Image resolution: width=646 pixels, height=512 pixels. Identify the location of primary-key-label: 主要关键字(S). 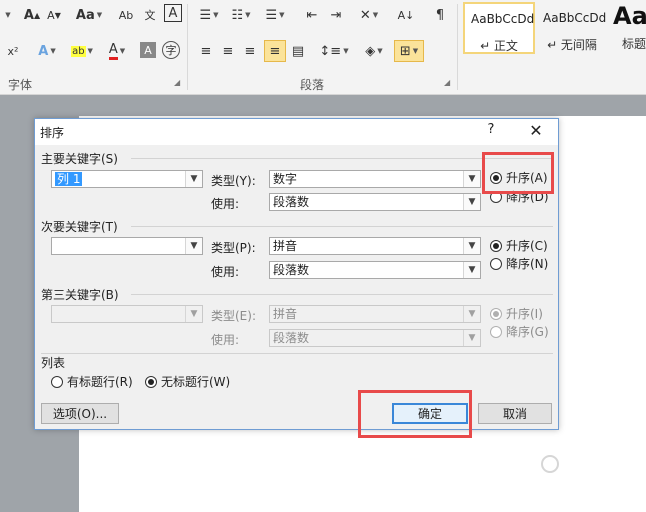
(79, 159).